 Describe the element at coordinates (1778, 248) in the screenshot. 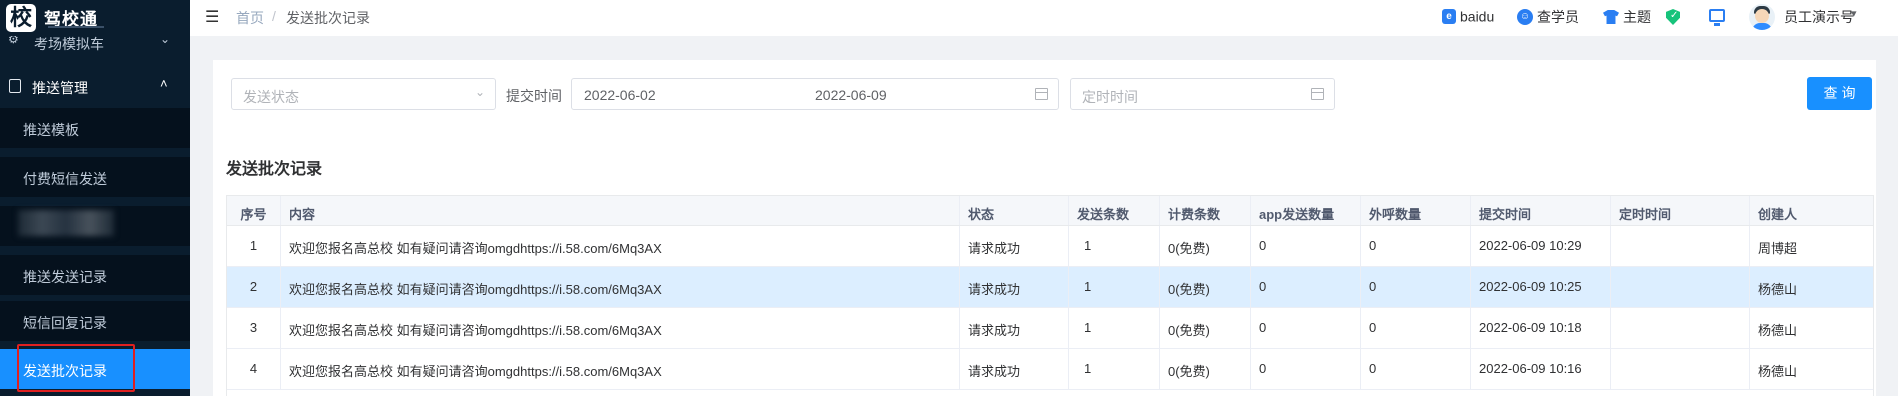

I see `cell-creator: 周博超` at that location.